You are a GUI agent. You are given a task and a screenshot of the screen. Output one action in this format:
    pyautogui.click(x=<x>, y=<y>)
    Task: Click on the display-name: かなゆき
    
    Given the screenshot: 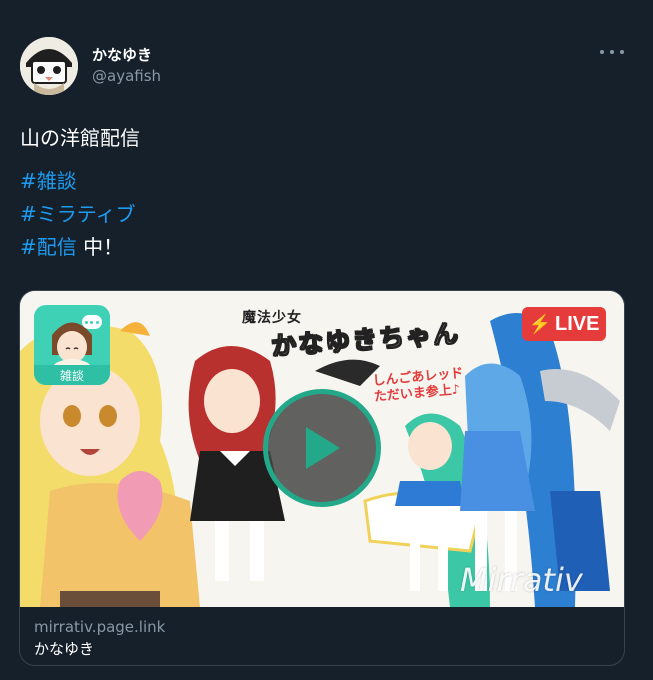 What is the action you would take?
    pyautogui.click(x=122, y=54)
    